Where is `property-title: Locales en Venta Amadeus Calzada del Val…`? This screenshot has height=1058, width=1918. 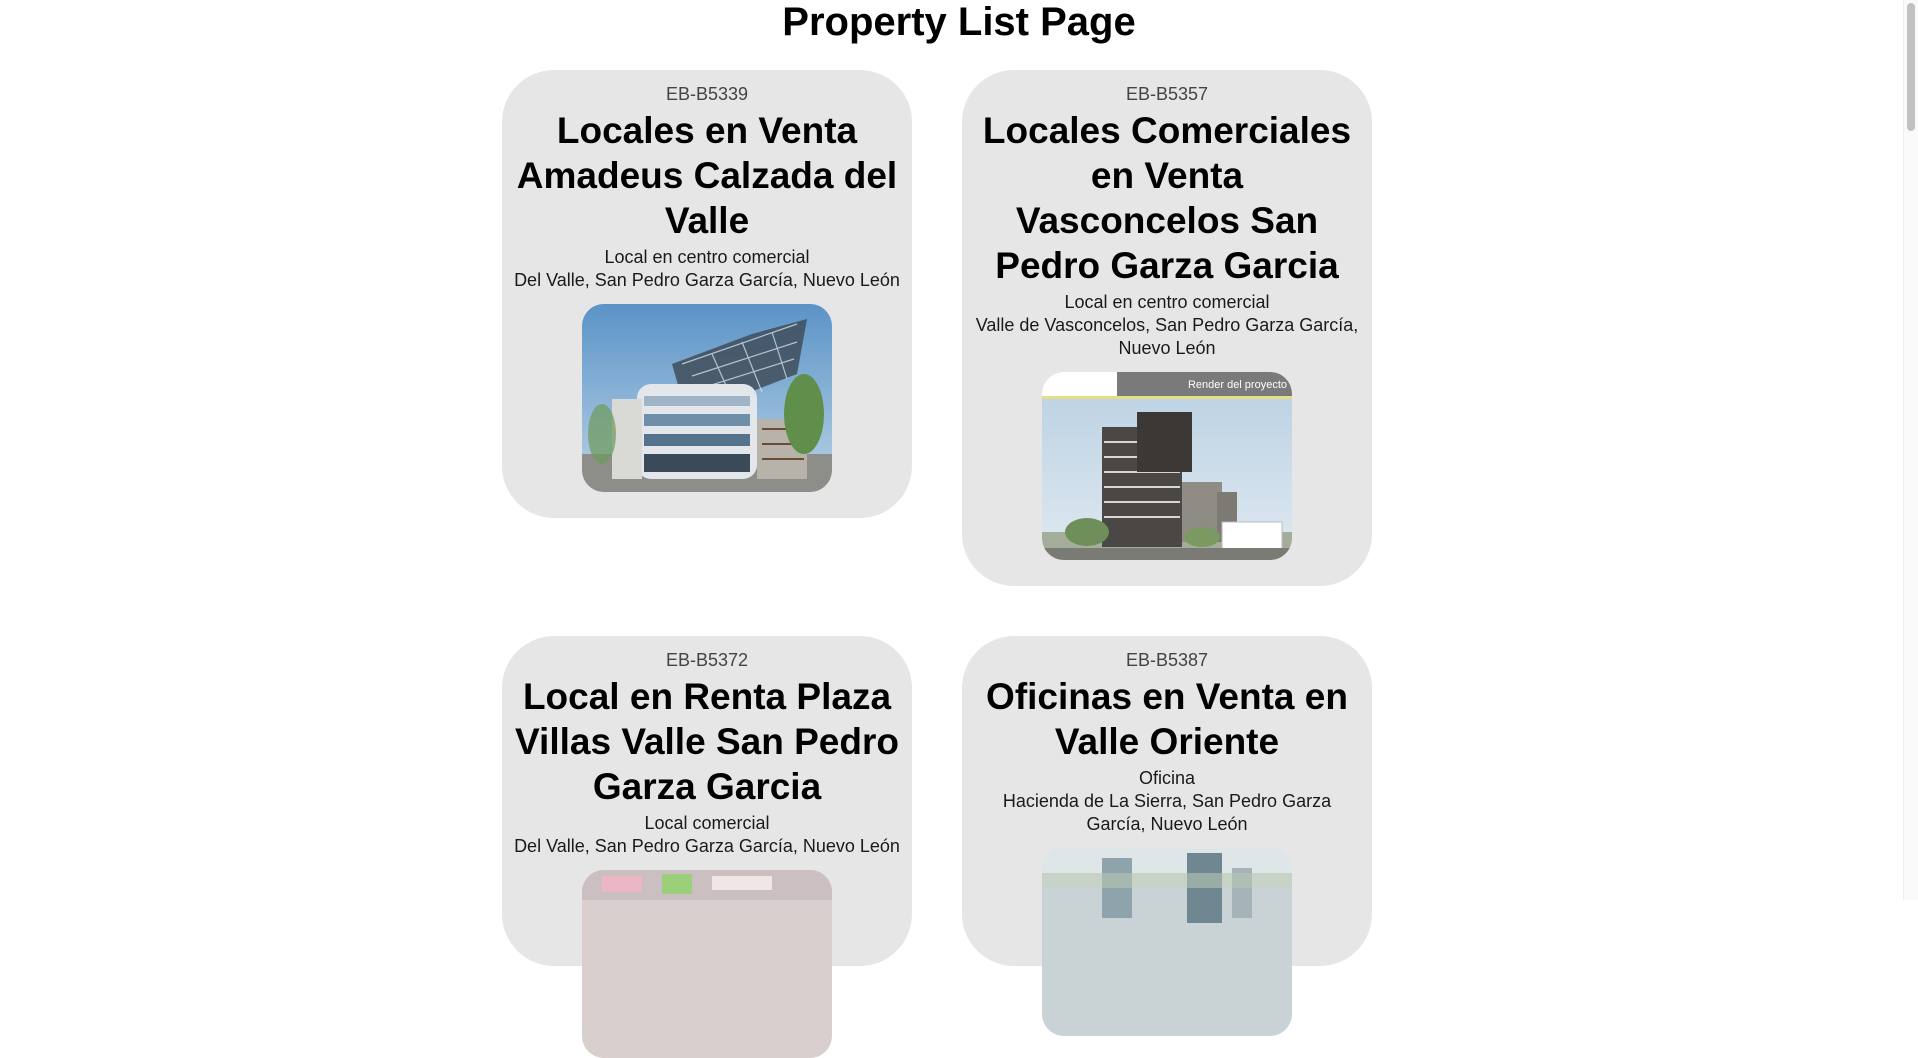
property-title: Locales en Venta Amadeus Calzada del Val… is located at coordinates (707, 175).